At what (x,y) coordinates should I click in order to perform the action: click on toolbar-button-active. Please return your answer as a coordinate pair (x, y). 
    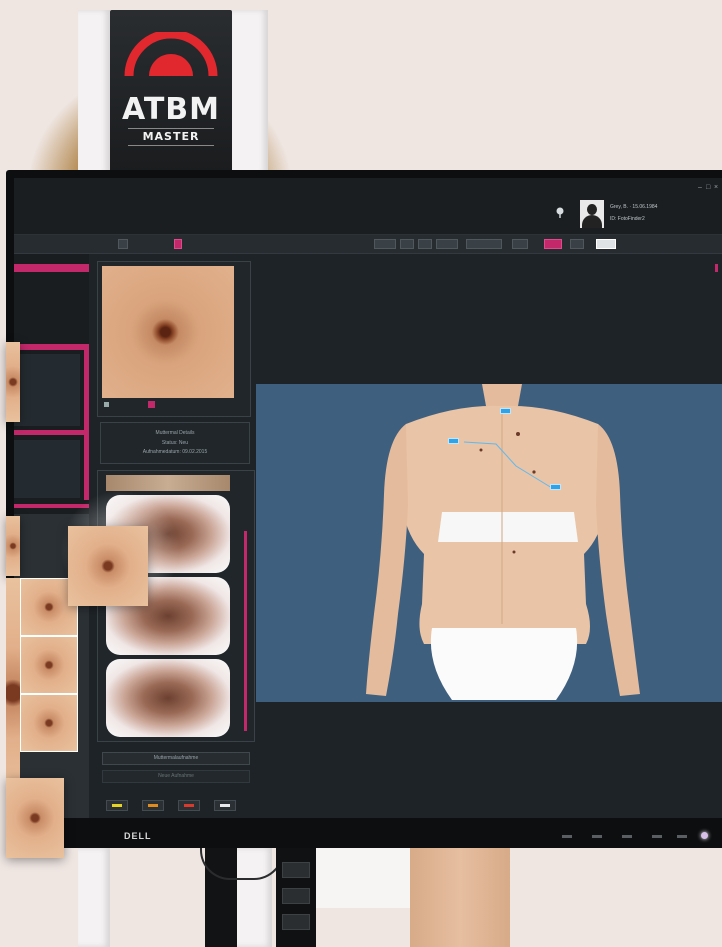
    Looking at the image, I should click on (553, 244).